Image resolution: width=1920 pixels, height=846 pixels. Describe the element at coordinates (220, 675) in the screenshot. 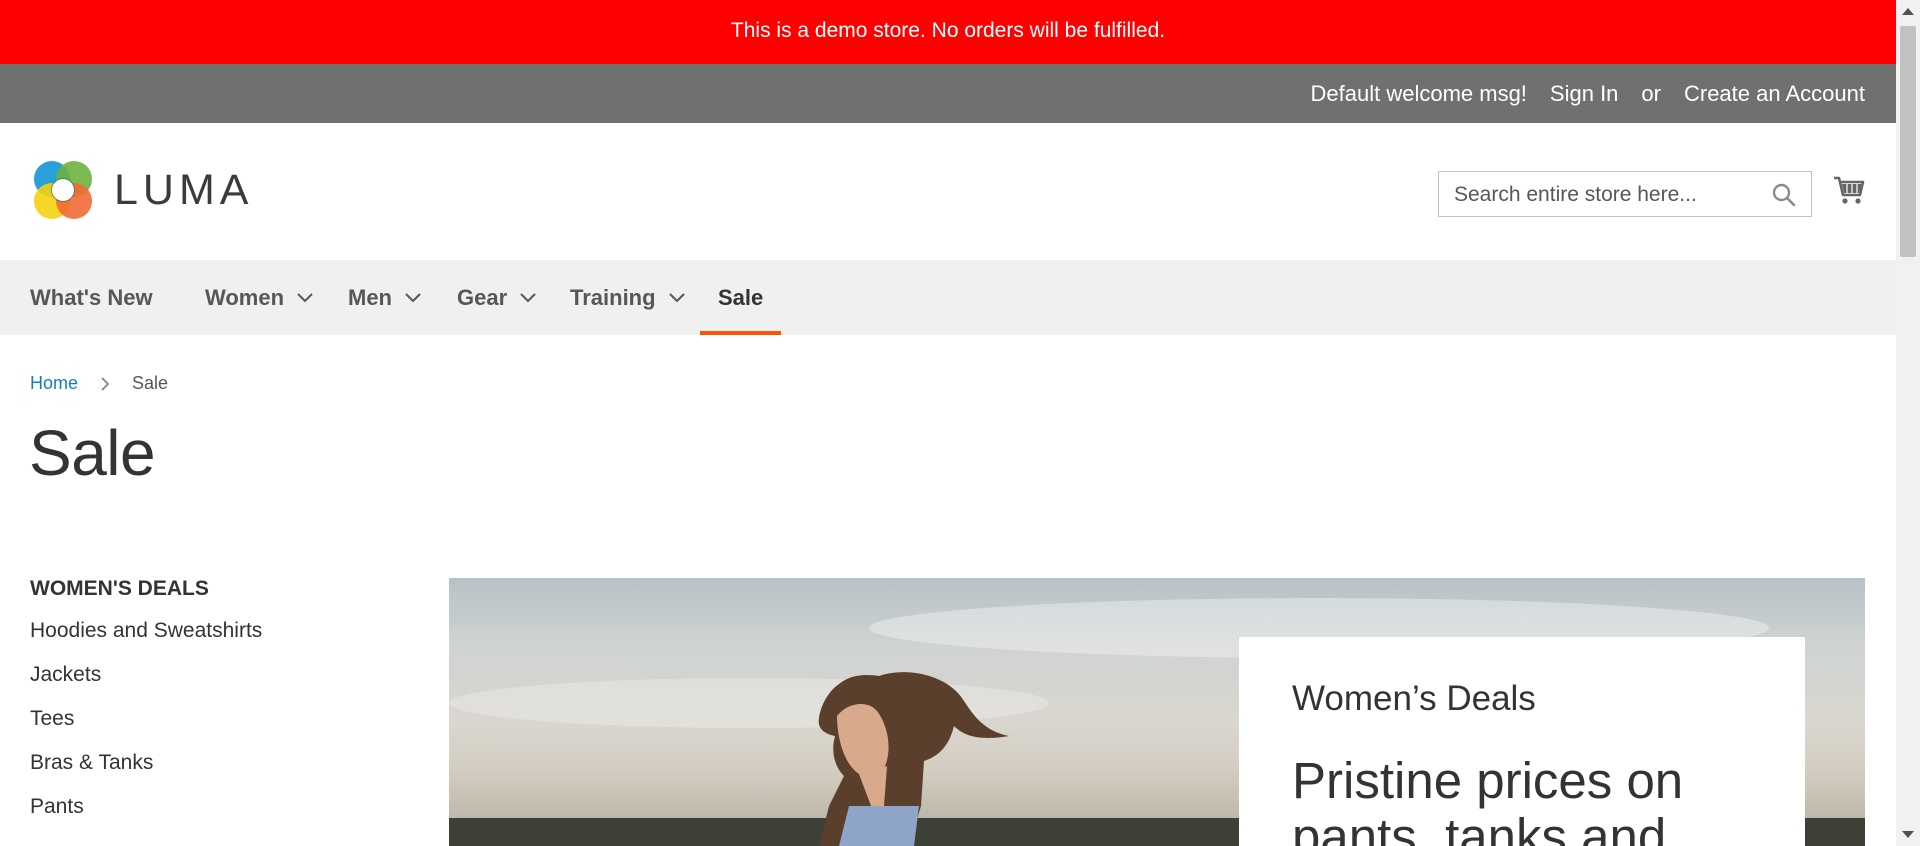

I see `sidebar-item-jackets: Jackets` at that location.